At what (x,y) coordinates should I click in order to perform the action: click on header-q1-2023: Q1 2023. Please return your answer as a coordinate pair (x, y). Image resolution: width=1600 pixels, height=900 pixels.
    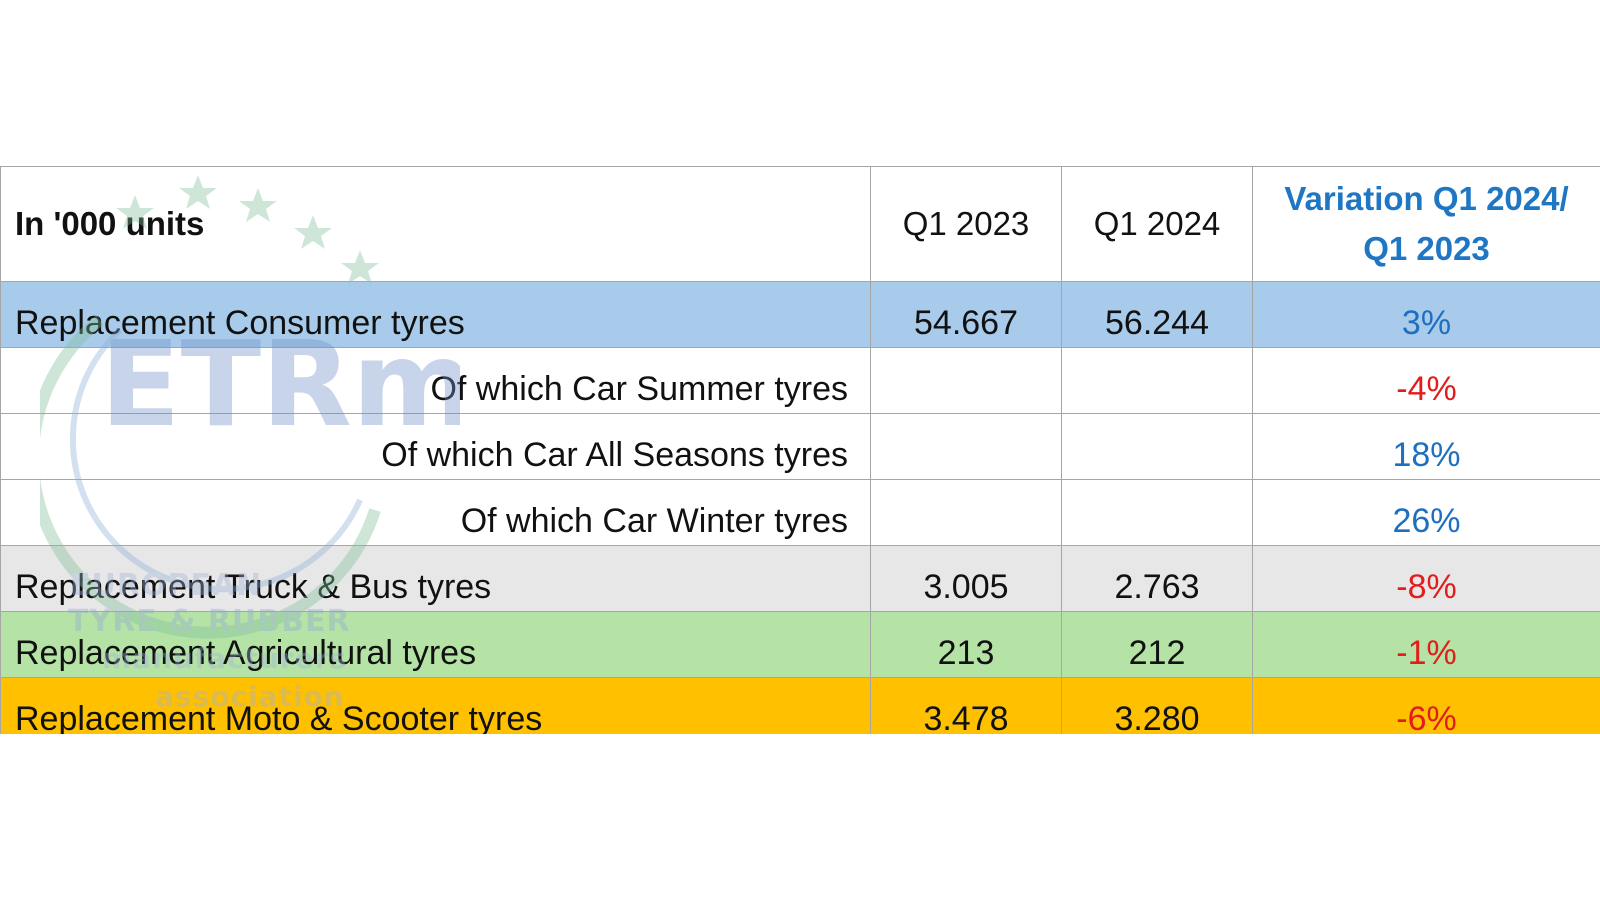
    Looking at the image, I should click on (966, 224).